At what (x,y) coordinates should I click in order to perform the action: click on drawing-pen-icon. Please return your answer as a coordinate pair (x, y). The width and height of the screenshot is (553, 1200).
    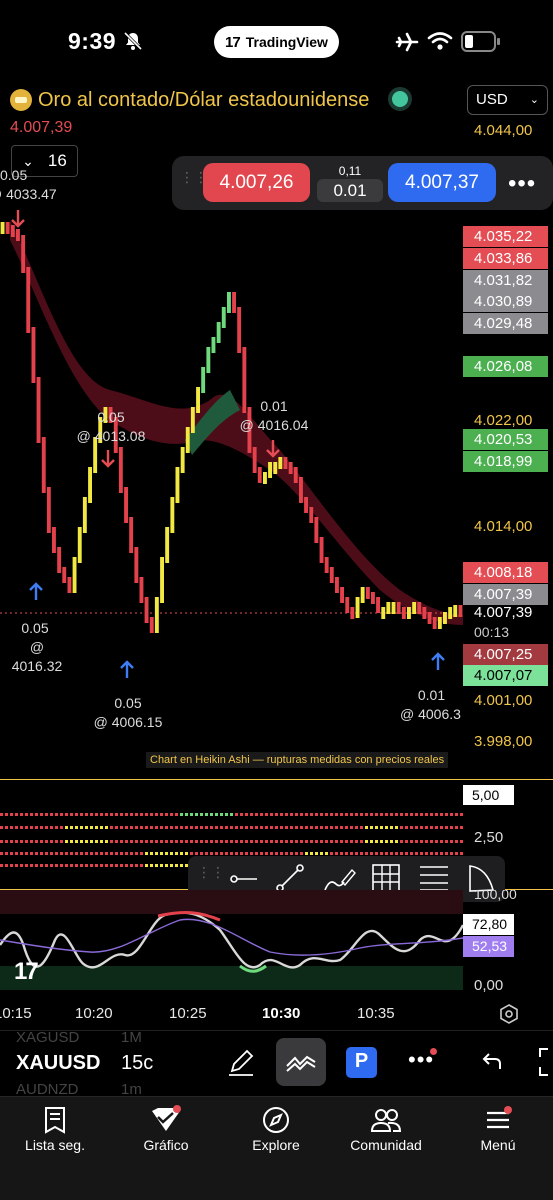
    Looking at the image, I should click on (241, 1062).